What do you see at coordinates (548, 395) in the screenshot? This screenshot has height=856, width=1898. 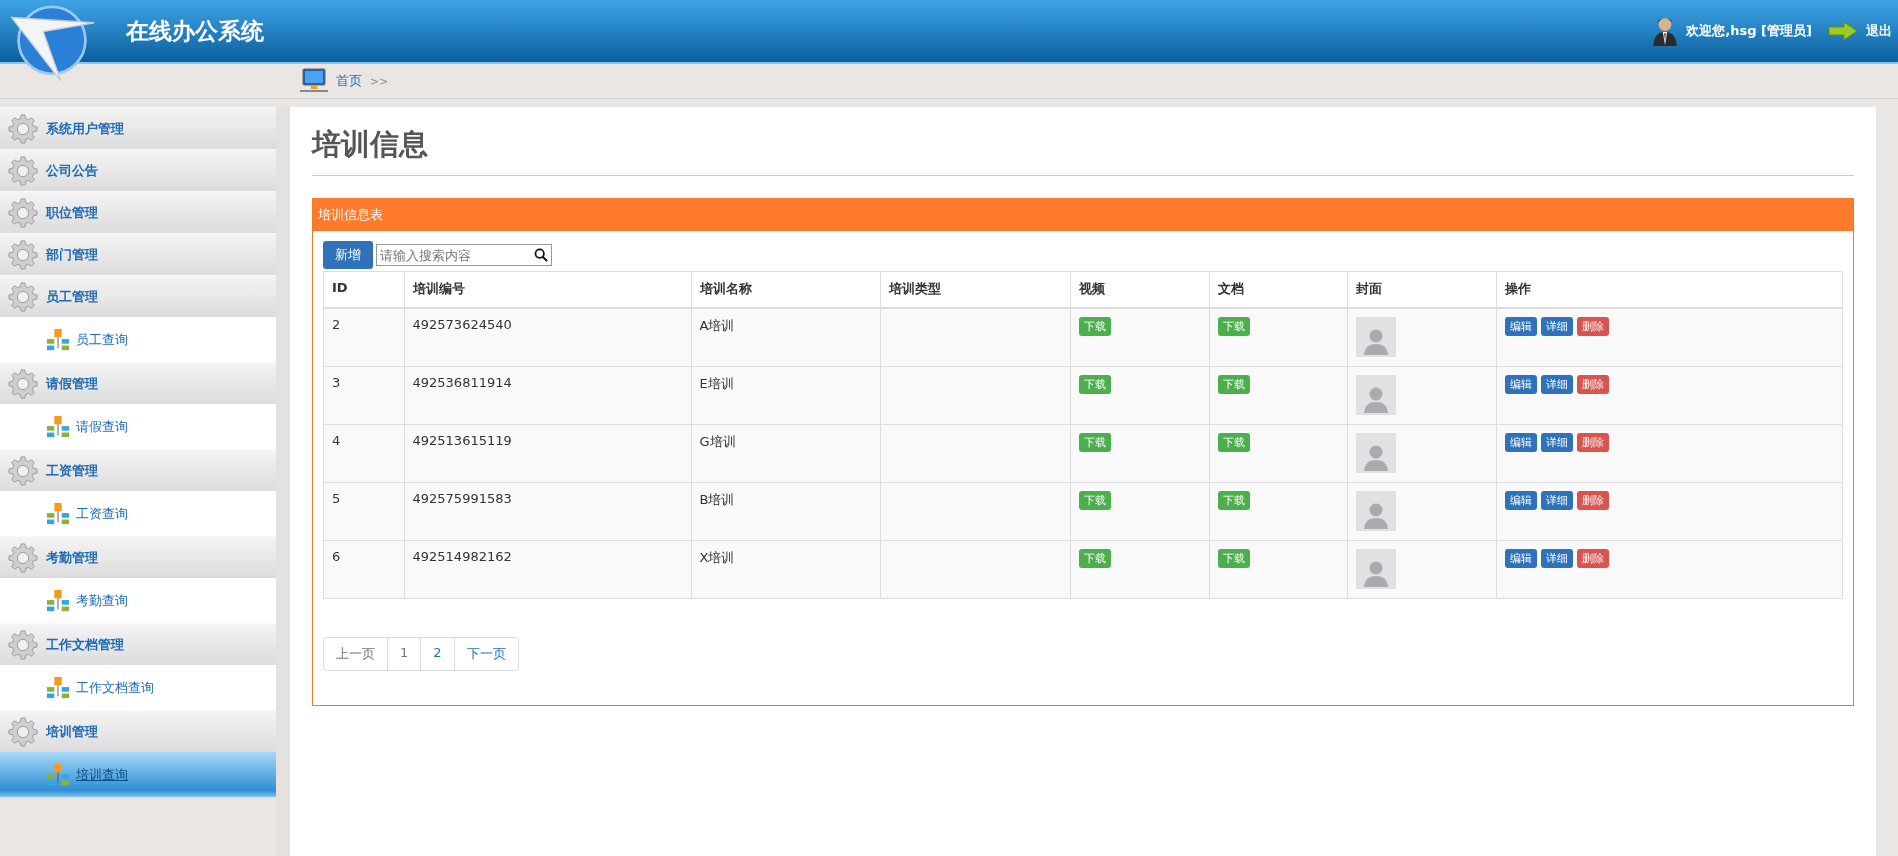 I see `table-cell: 492536811914` at bounding box center [548, 395].